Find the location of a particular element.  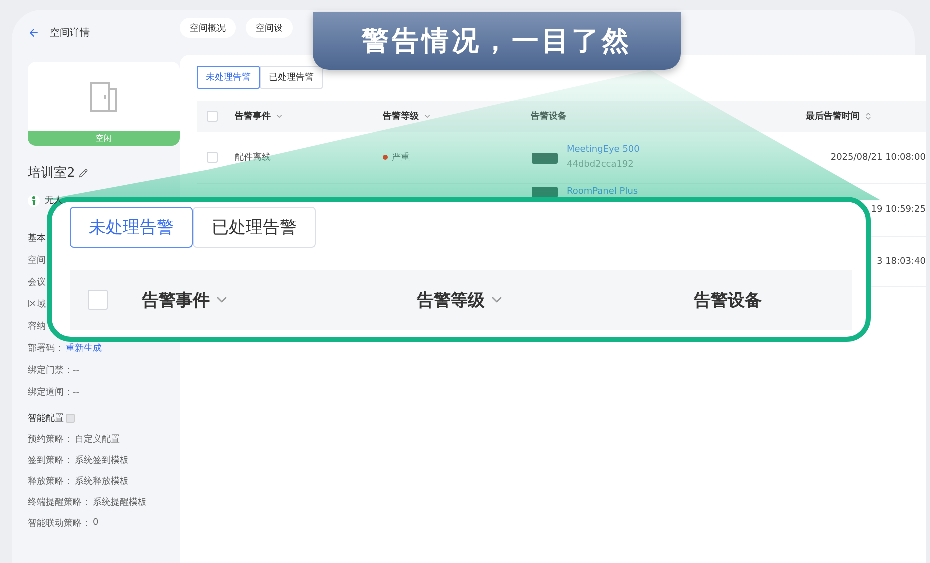

field-value: 系统释放模板 is located at coordinates (102, 482).